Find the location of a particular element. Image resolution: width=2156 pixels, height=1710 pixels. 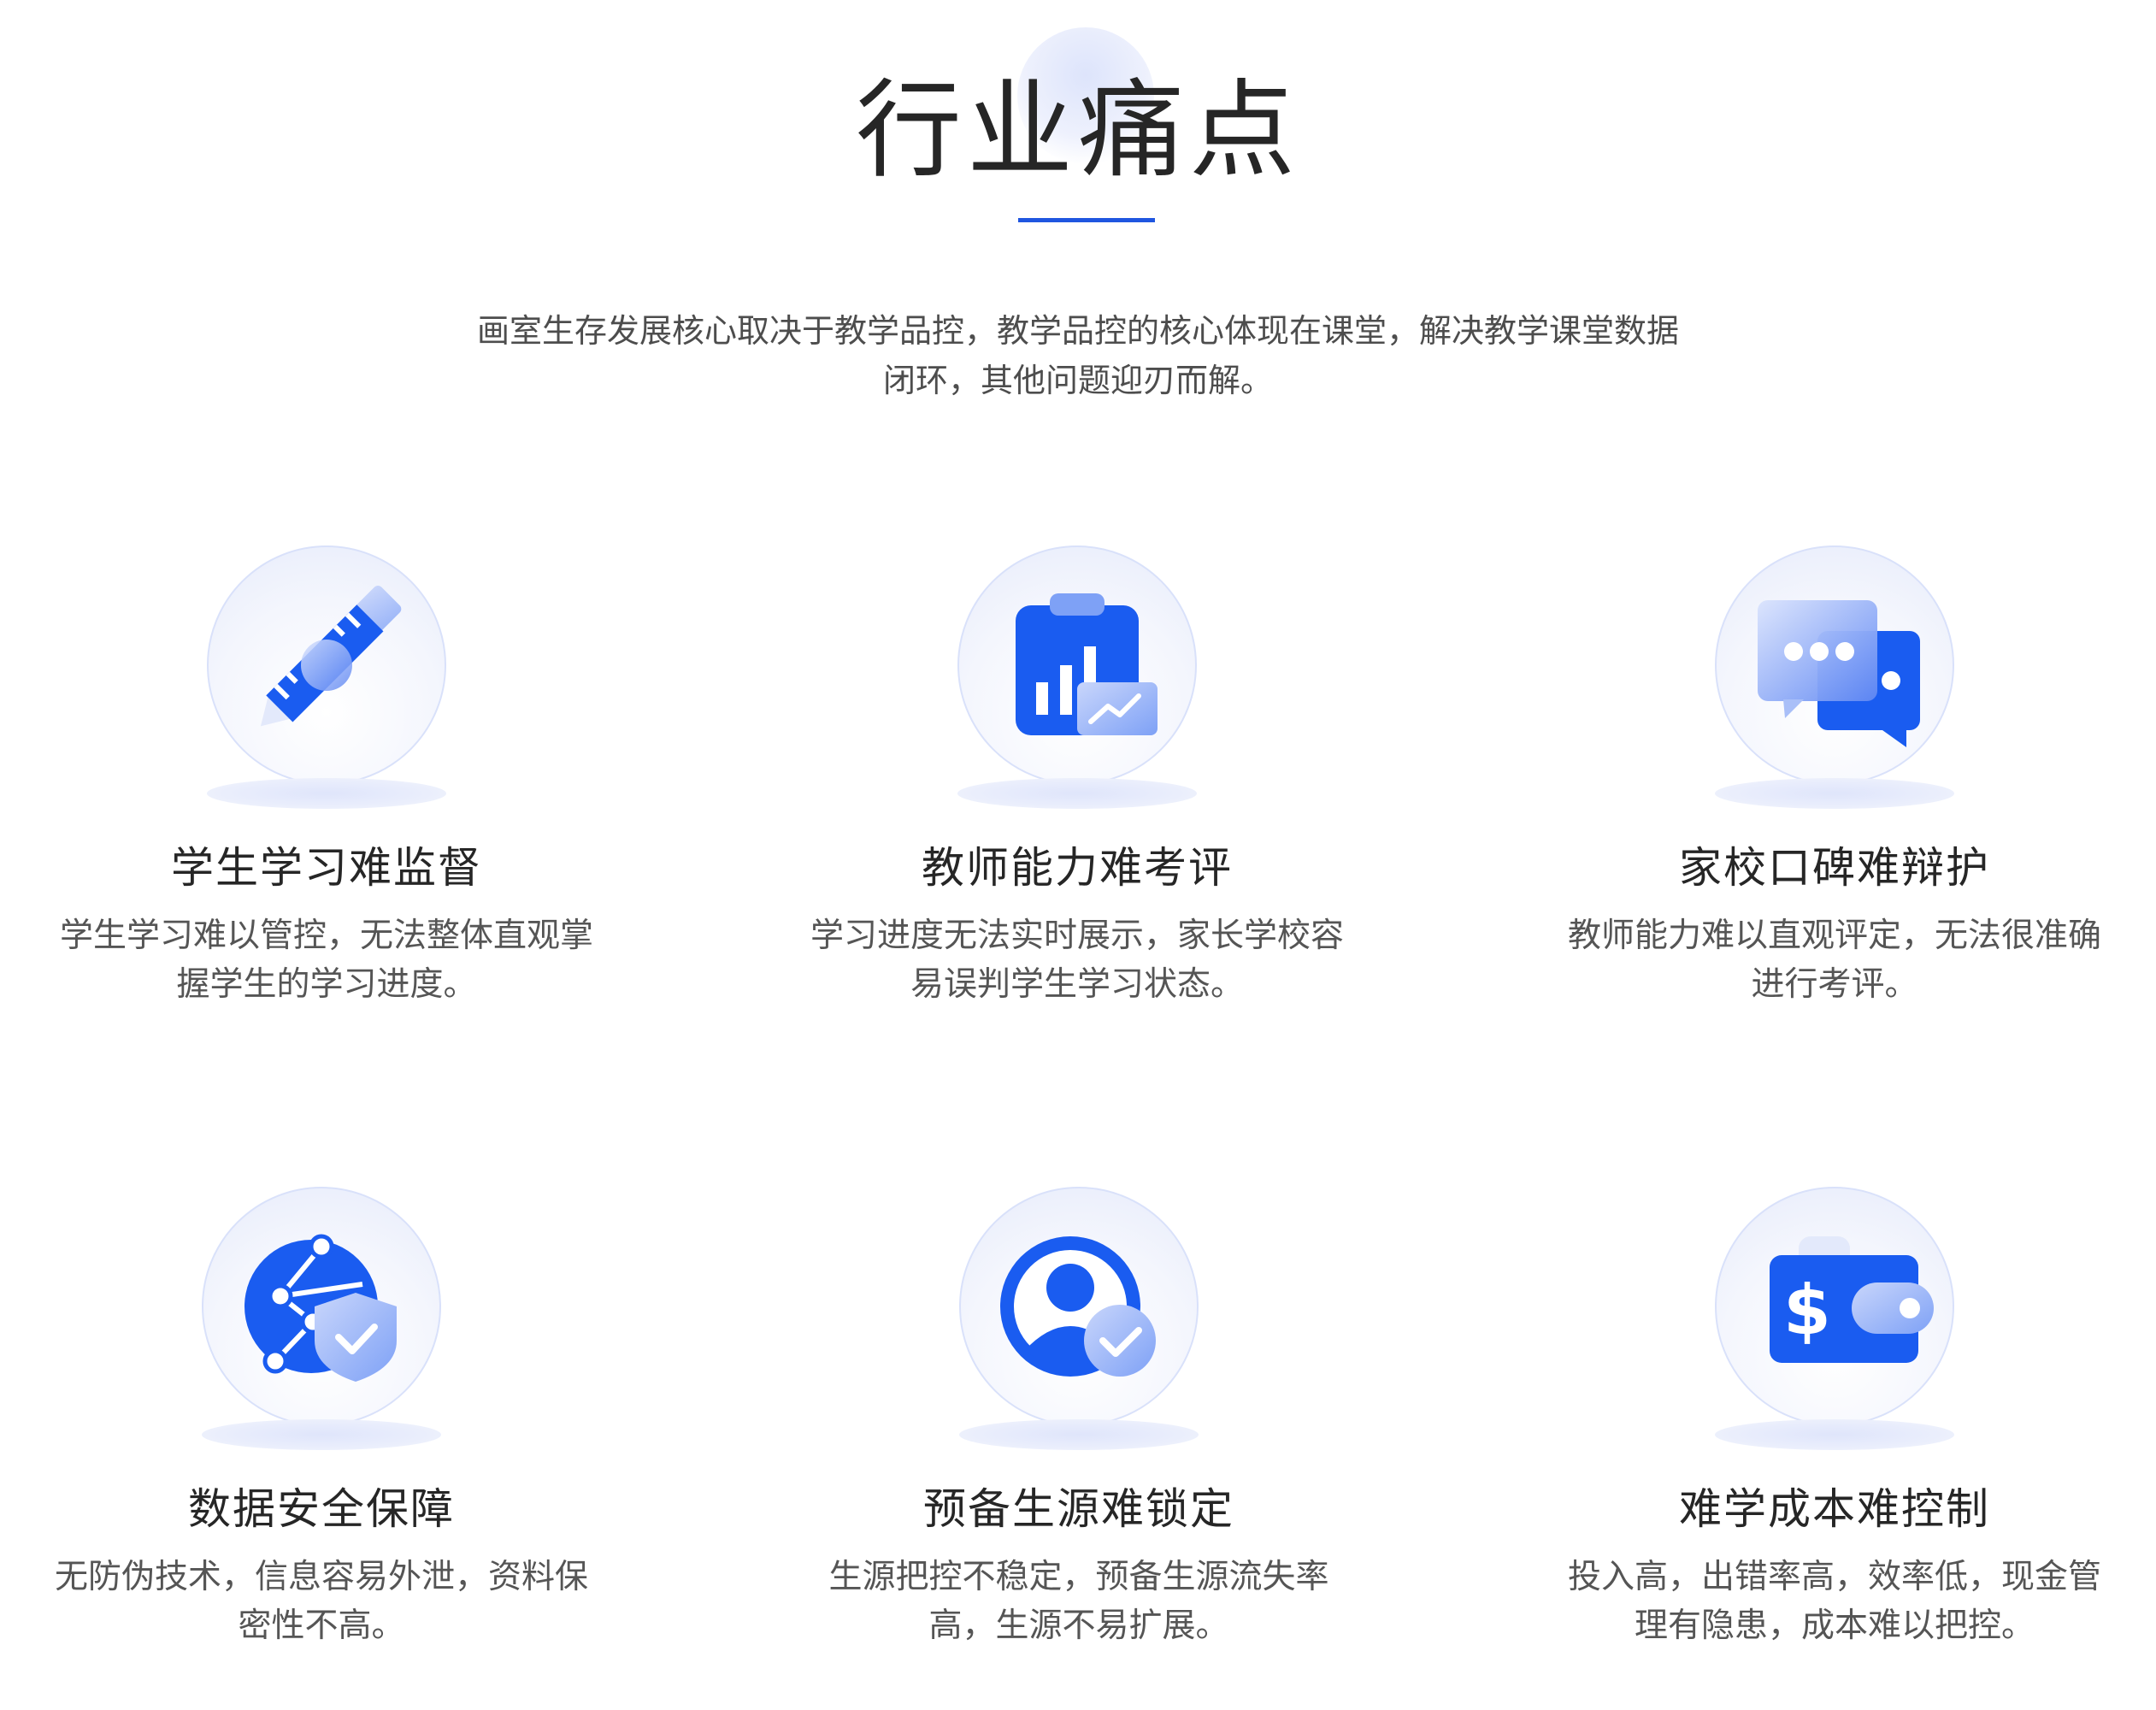

card-title: 学生学习难监督 is located at coordinates (326, 868).